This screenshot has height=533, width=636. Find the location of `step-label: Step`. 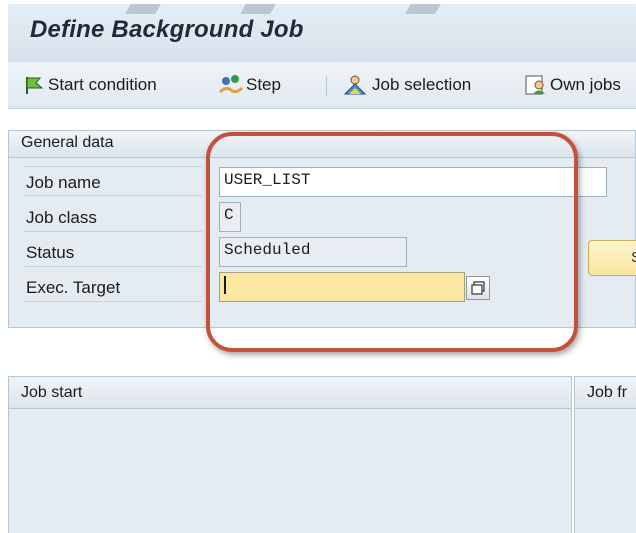

step-label: Step is located at coordinates (263, 84).